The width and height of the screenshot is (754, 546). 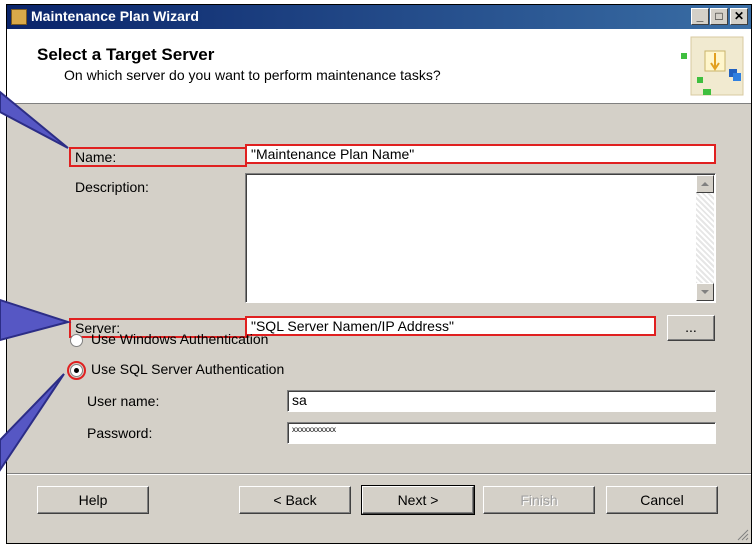 I want to click on app-icon, so click(x=19, y=17).